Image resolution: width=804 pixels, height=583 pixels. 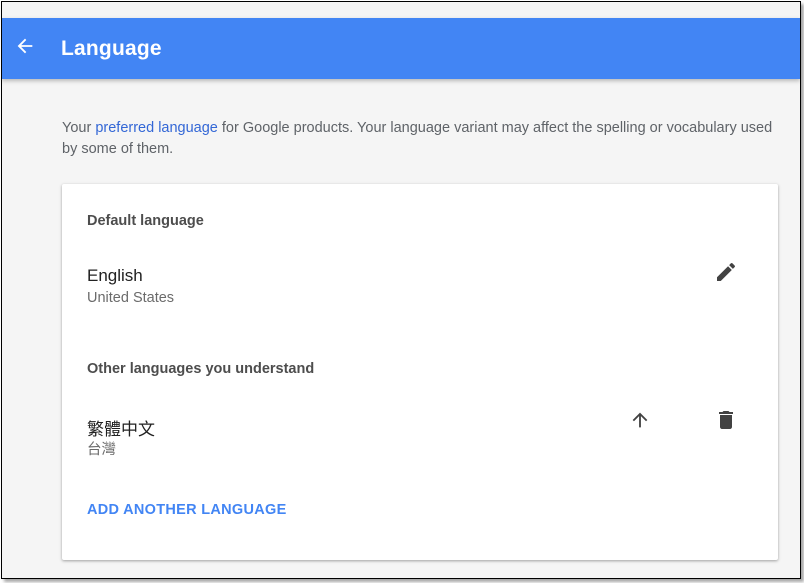 I want to click on add-another-language-button: ADD ANOTHER LANGUAGE, so click(x=187, y=510).